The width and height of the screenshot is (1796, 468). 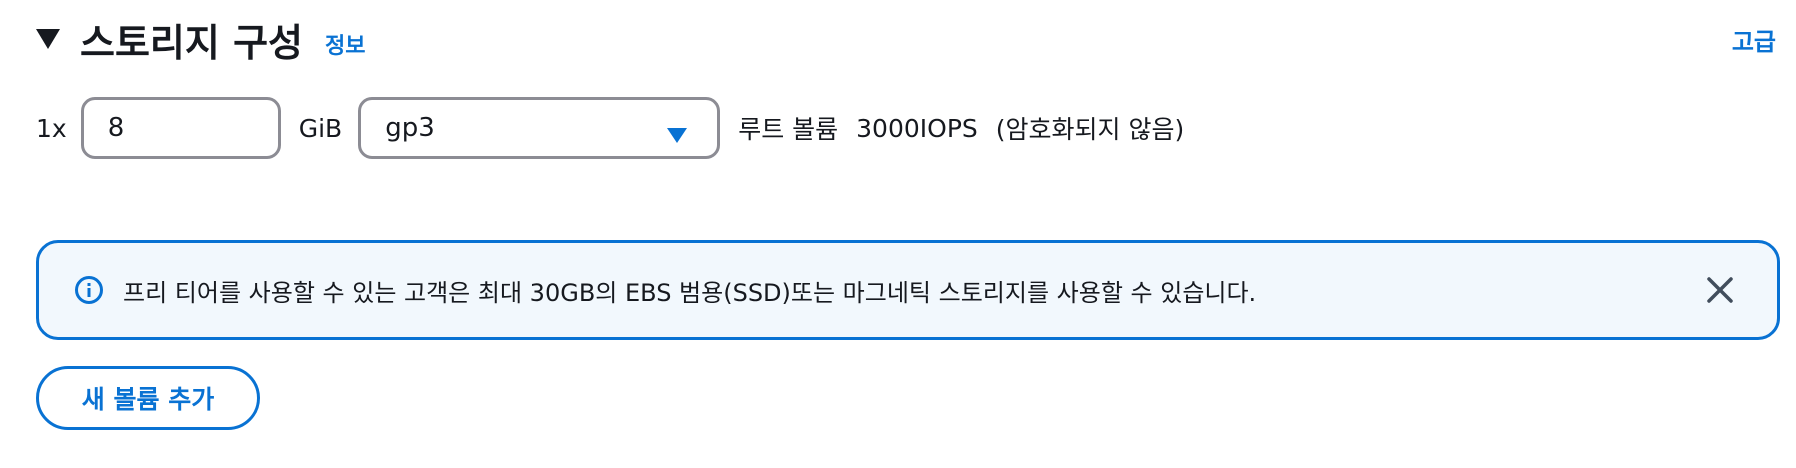 What do you see at coordinates (345, 44) in the screenshot?
I see `info-link: 정보` at bounding box center [345, 44].